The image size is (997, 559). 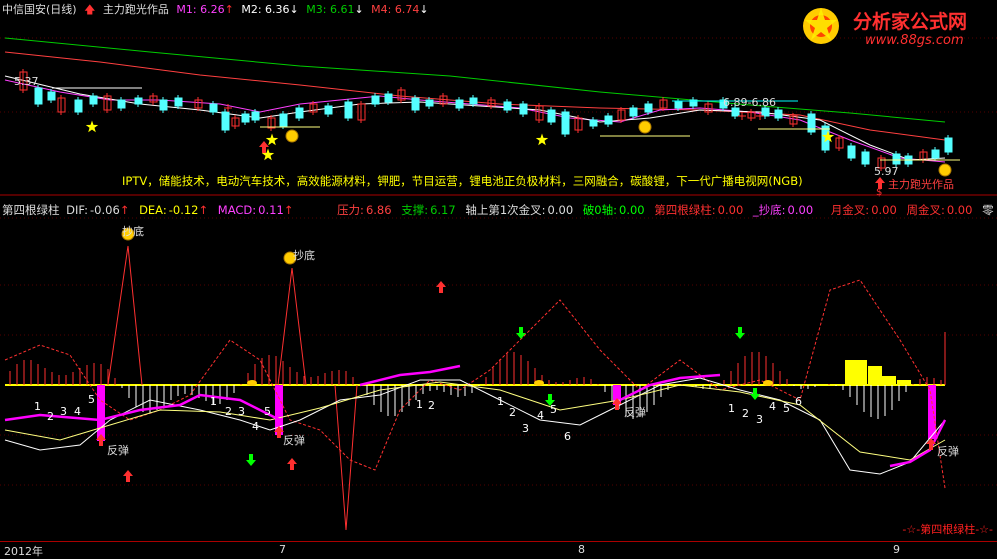 I want to click on logo-url: www.88gs.com, so click(x=914, y=40).